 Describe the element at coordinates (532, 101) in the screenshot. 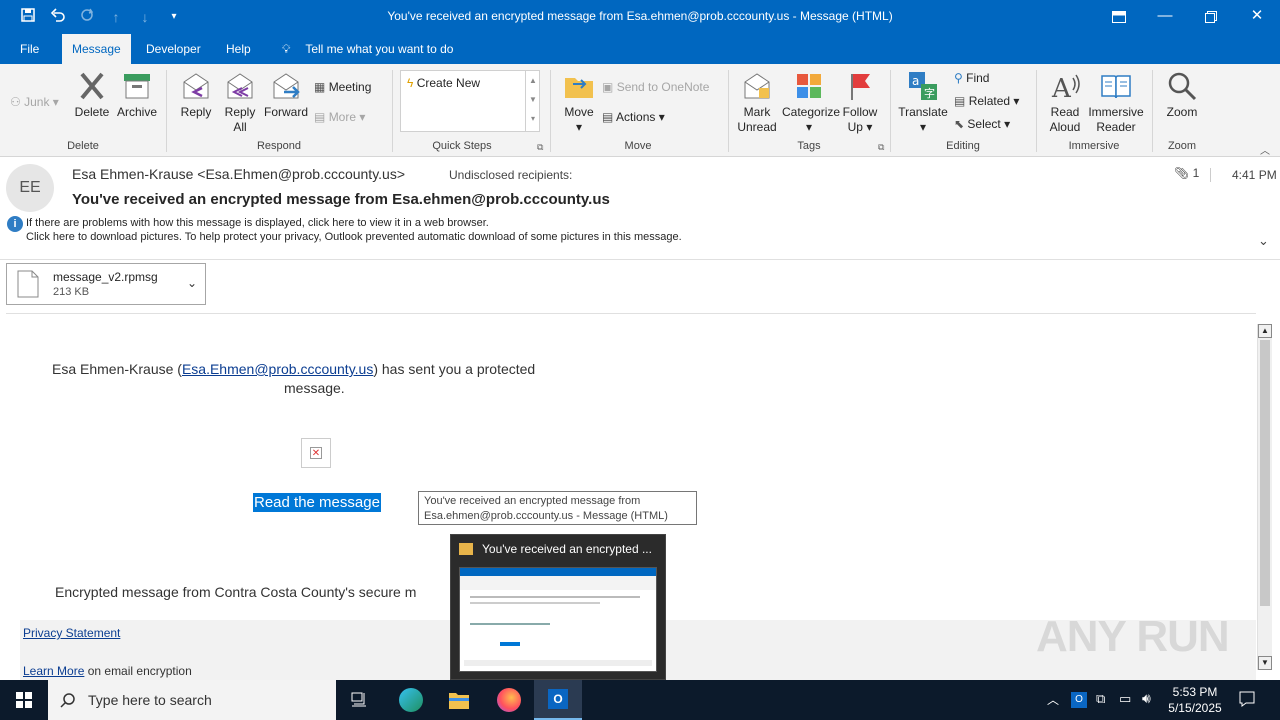

I see `quick-steps-scroll: ▲ ▼ ▾` at that location.